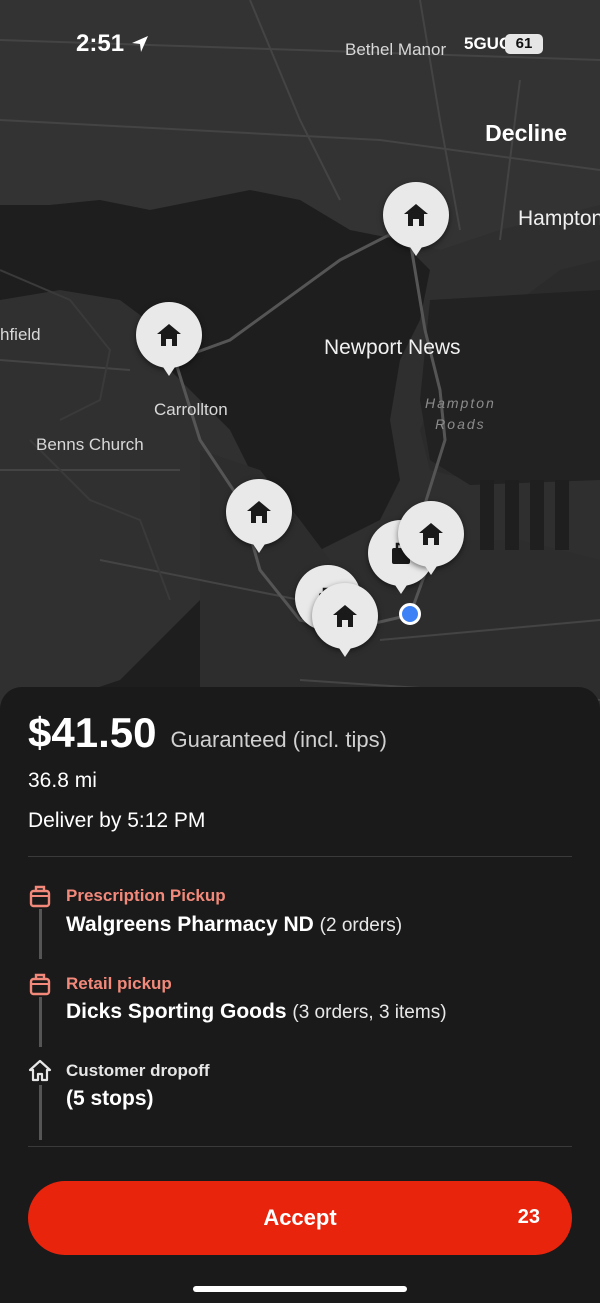 Image resolution: width=600 pixels, height=1303 pixels. I want to click on stop-details: Dicks Sporting Goods (3 orders, 3 items), so click(256, 1012).